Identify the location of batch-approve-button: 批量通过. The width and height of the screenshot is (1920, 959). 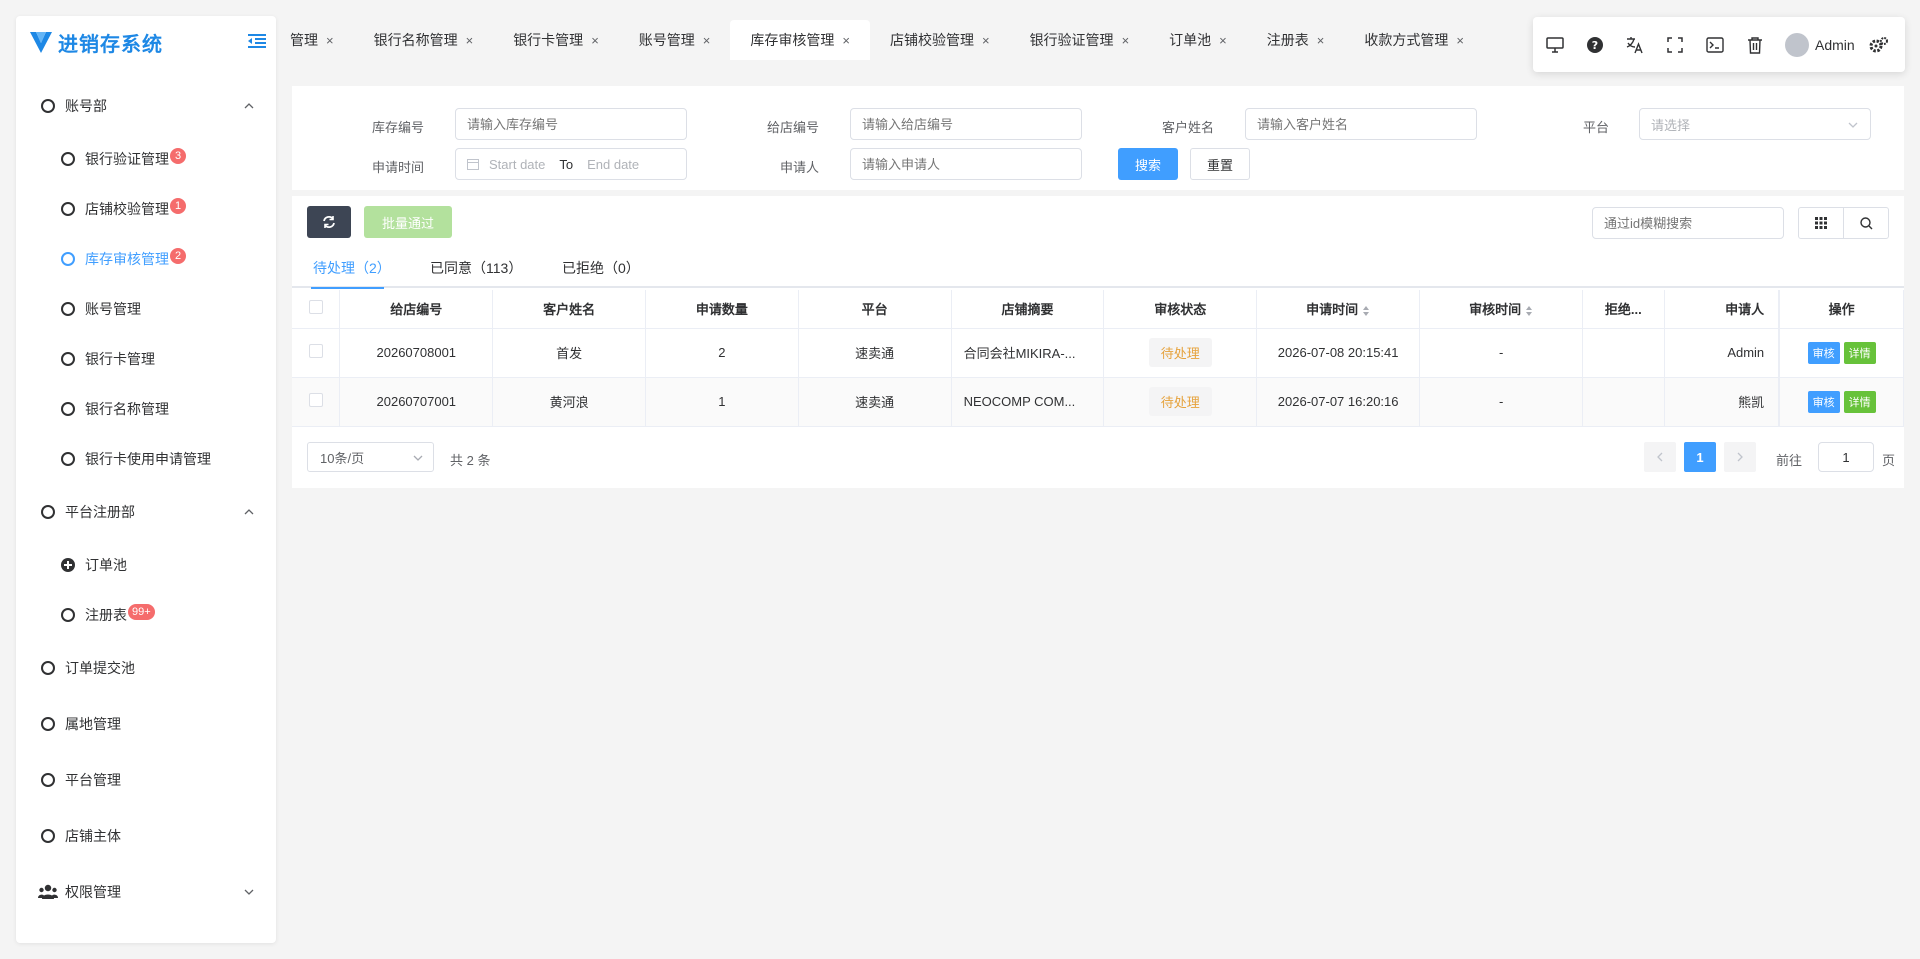
(408, 222).